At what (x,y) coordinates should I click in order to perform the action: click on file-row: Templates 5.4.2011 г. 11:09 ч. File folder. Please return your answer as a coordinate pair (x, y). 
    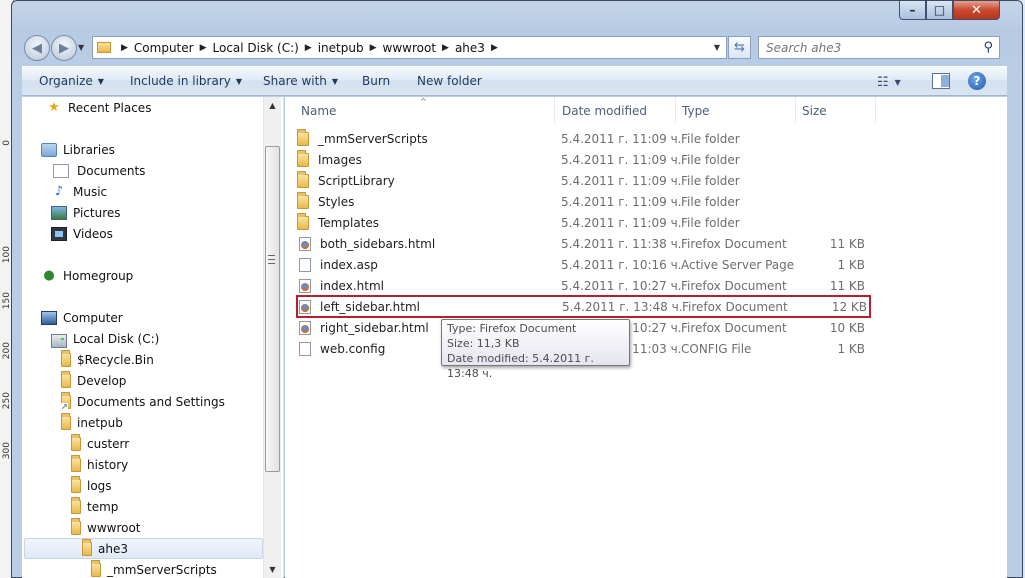
    Looking at the image, I should click on (583, 222).